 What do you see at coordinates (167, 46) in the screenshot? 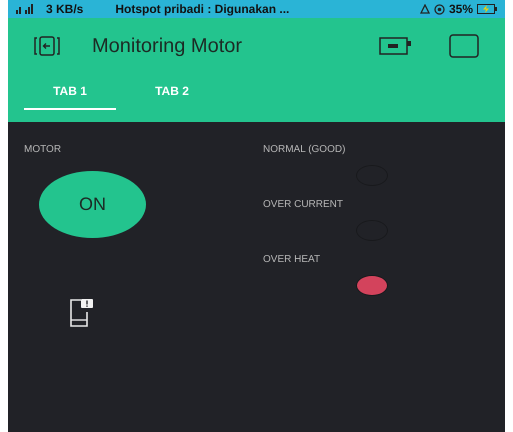
I see `app-title: Monitoring Motor` at bounding box center [167, 46].